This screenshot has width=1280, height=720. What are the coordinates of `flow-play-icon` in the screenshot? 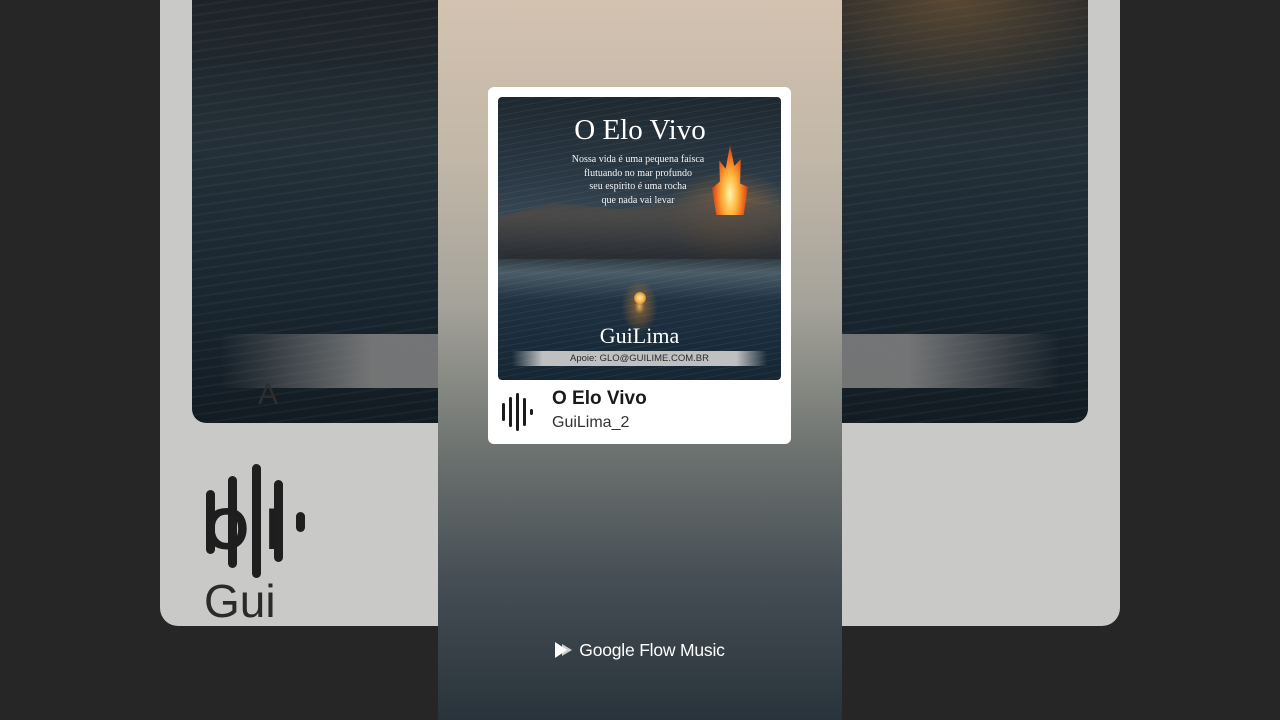 It's located at (564, 650).